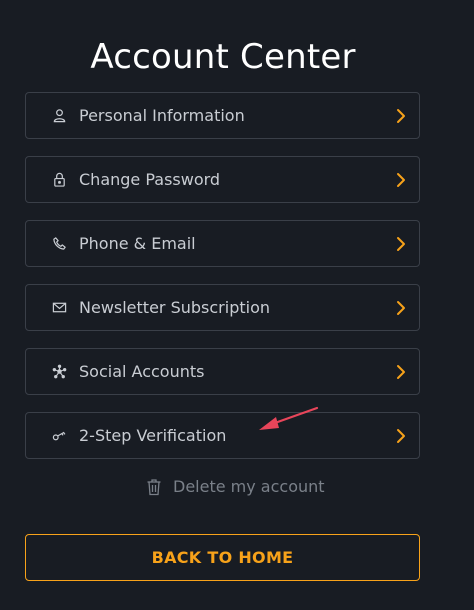 Image resolution: width=474 pixels, height=610 pixels. I want to click on menu-item-label: Change Password, so click(150, 179).